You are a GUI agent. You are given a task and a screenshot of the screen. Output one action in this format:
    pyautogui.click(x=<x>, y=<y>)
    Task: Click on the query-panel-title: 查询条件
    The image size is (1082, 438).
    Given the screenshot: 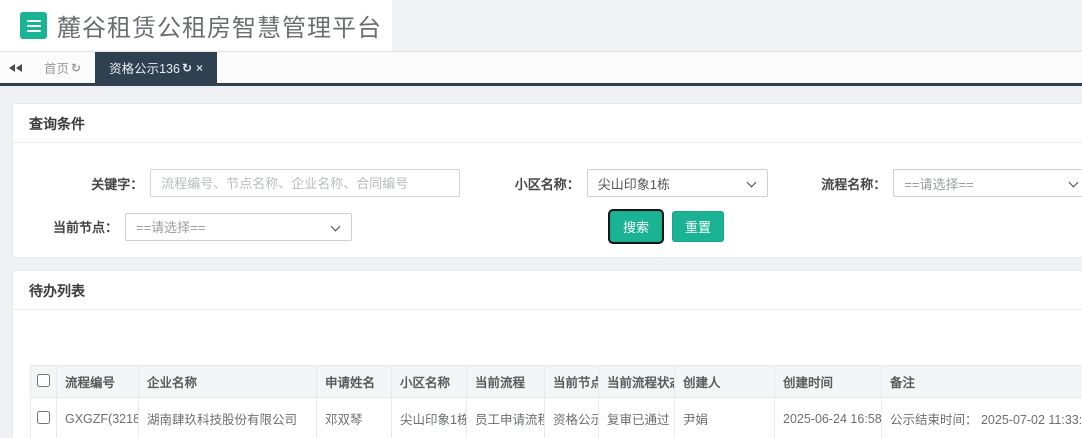 What is the action you would take?
    pyautogui.click(x=57, y=124)
    